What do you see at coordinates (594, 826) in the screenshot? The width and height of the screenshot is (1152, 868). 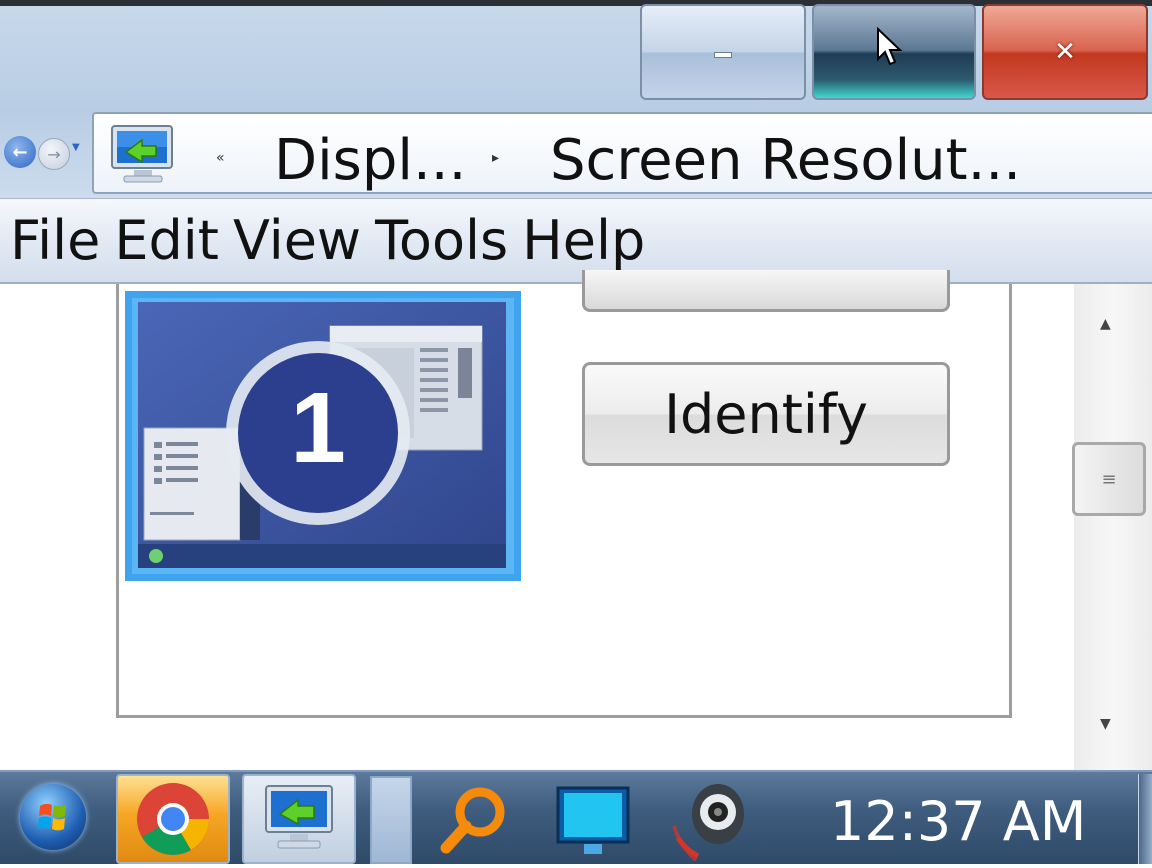 I see `monitor-icon` at bounding box center [594, 826].